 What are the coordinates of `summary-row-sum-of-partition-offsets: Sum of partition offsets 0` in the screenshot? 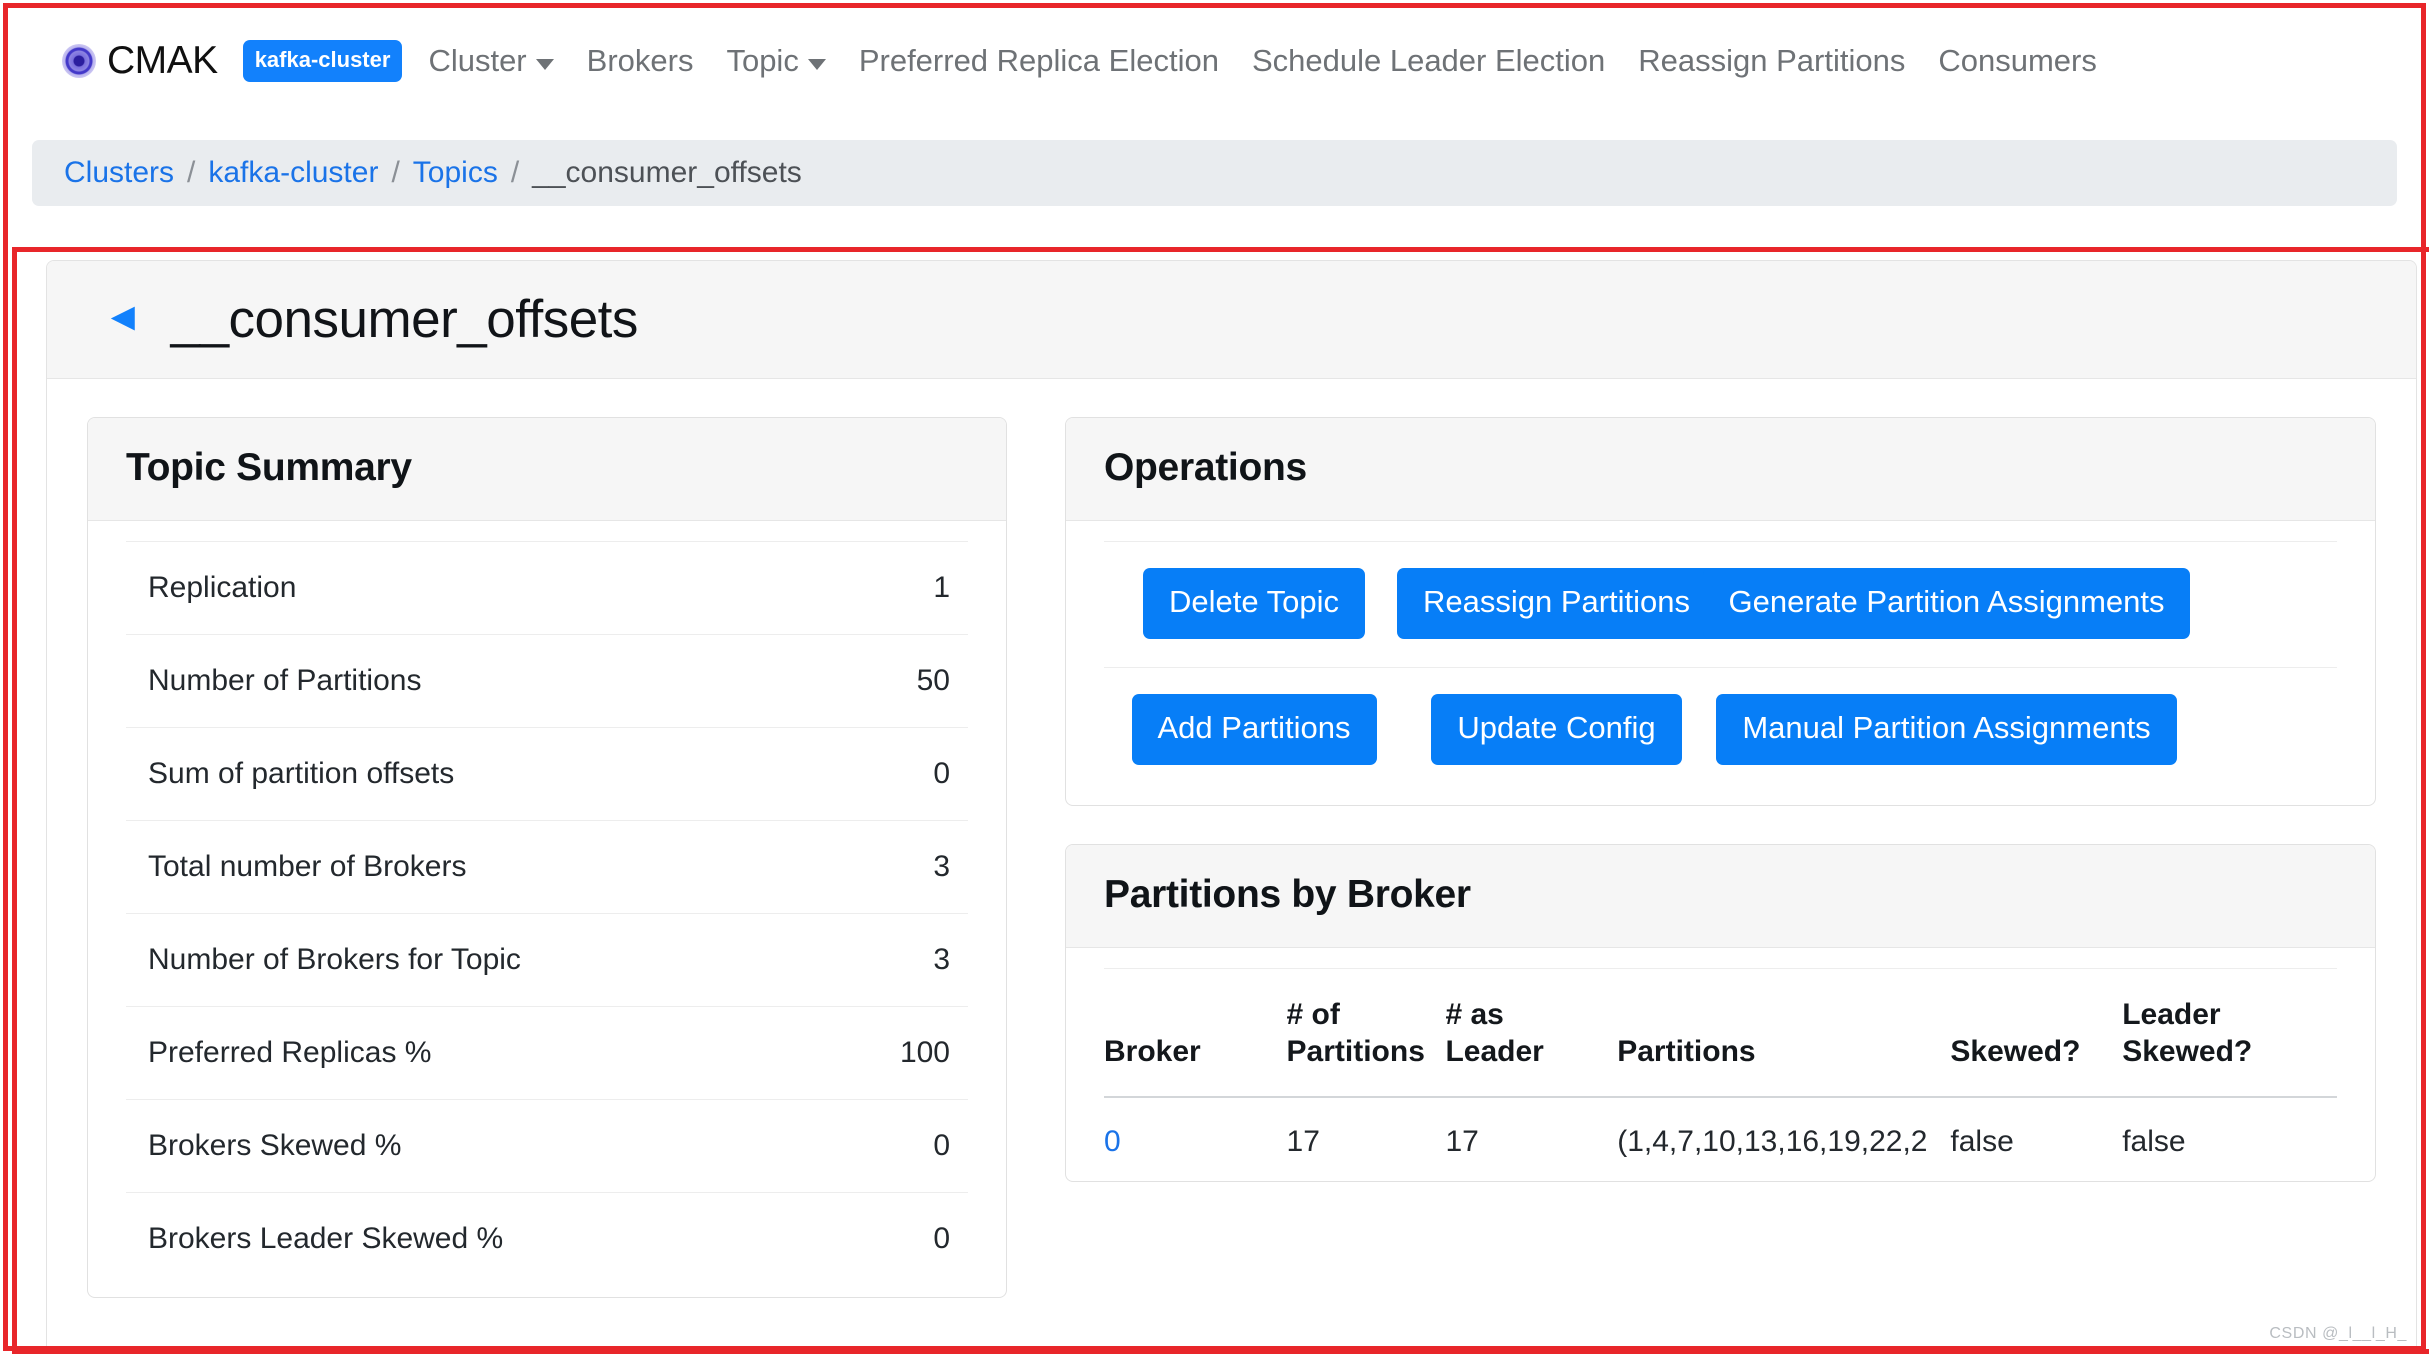 It's located at (547, 773).